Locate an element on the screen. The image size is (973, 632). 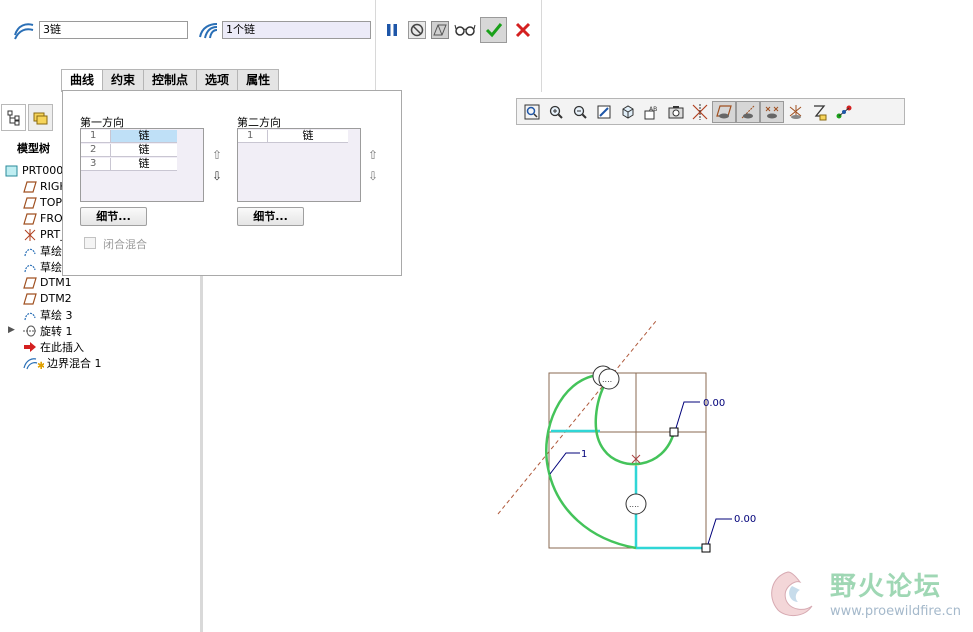
verify-geometry-button is located at coordinates (440, 30).